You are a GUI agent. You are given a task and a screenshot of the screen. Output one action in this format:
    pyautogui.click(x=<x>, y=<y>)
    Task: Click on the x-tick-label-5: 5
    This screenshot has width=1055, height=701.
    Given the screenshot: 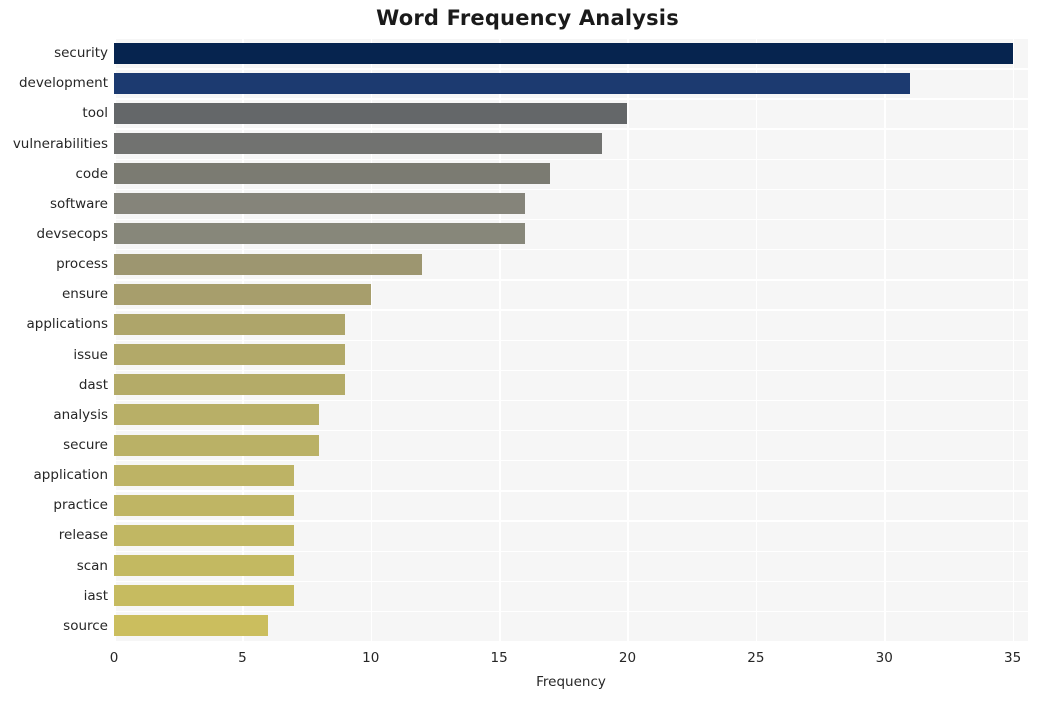 What is the action you would take?
    pyautogui.click(x=242, y=658)
    